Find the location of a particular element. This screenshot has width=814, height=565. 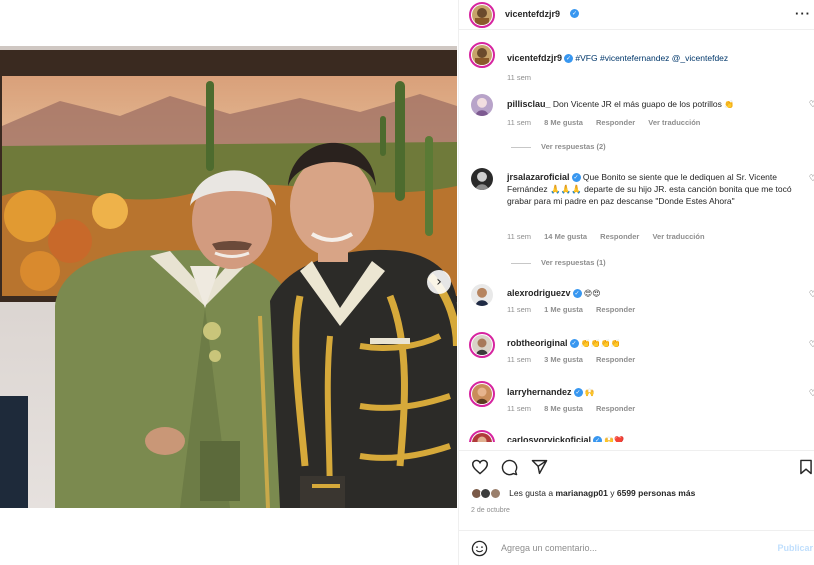

publish-button: Publicar is located at coordinates (795, 548).